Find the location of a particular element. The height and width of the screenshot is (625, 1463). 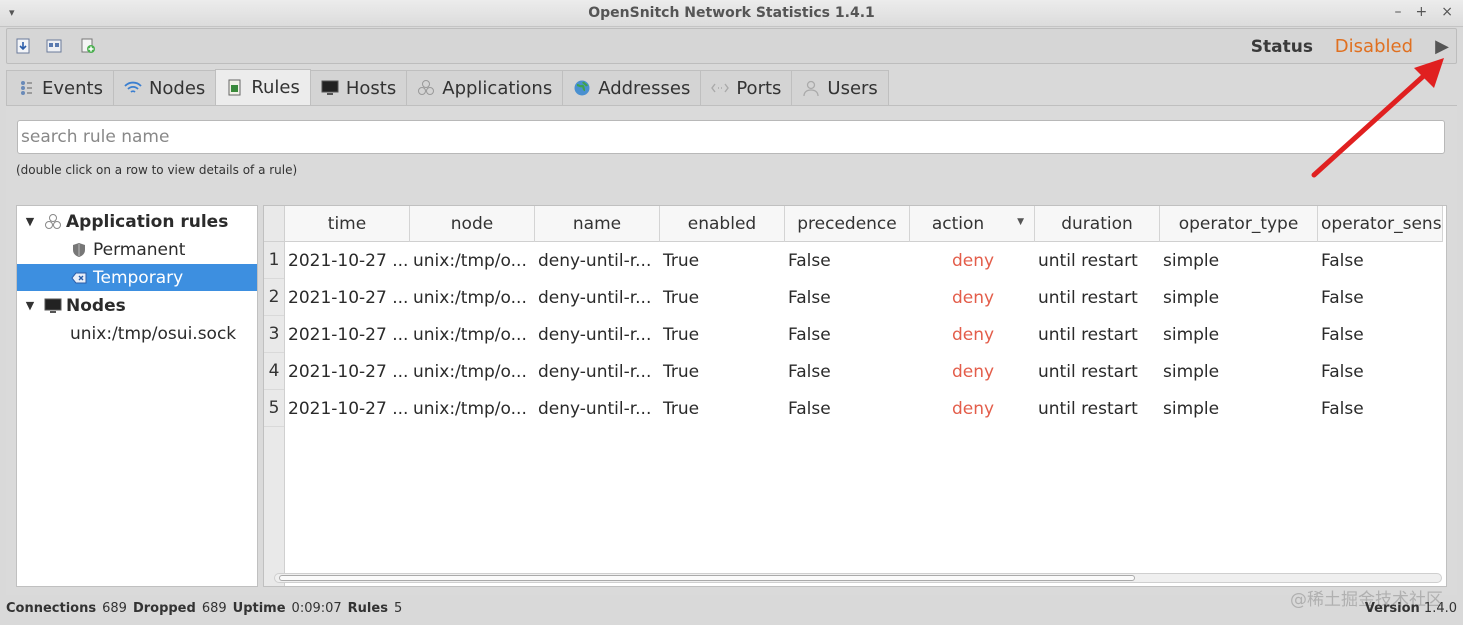

column-header-action: action ▼ is located at coordinates (972, 224).